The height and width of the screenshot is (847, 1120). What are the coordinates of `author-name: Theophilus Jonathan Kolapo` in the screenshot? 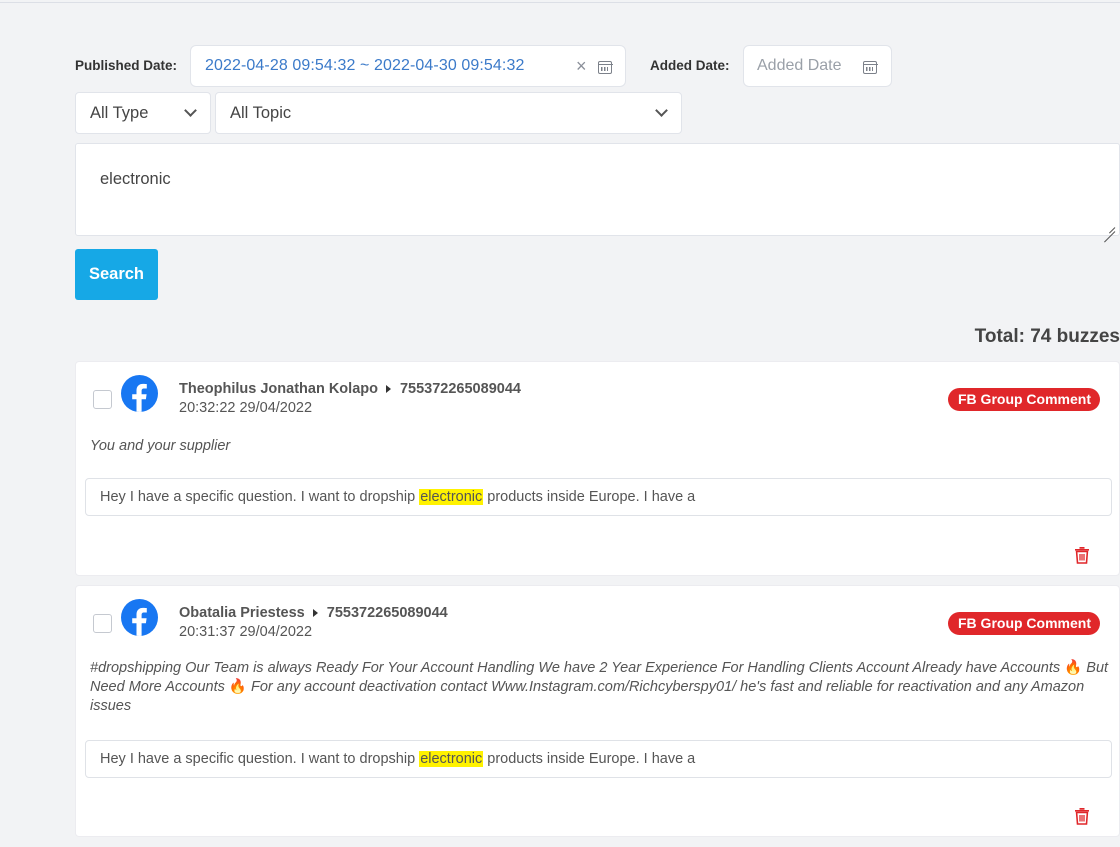 It's located at (278, 389).